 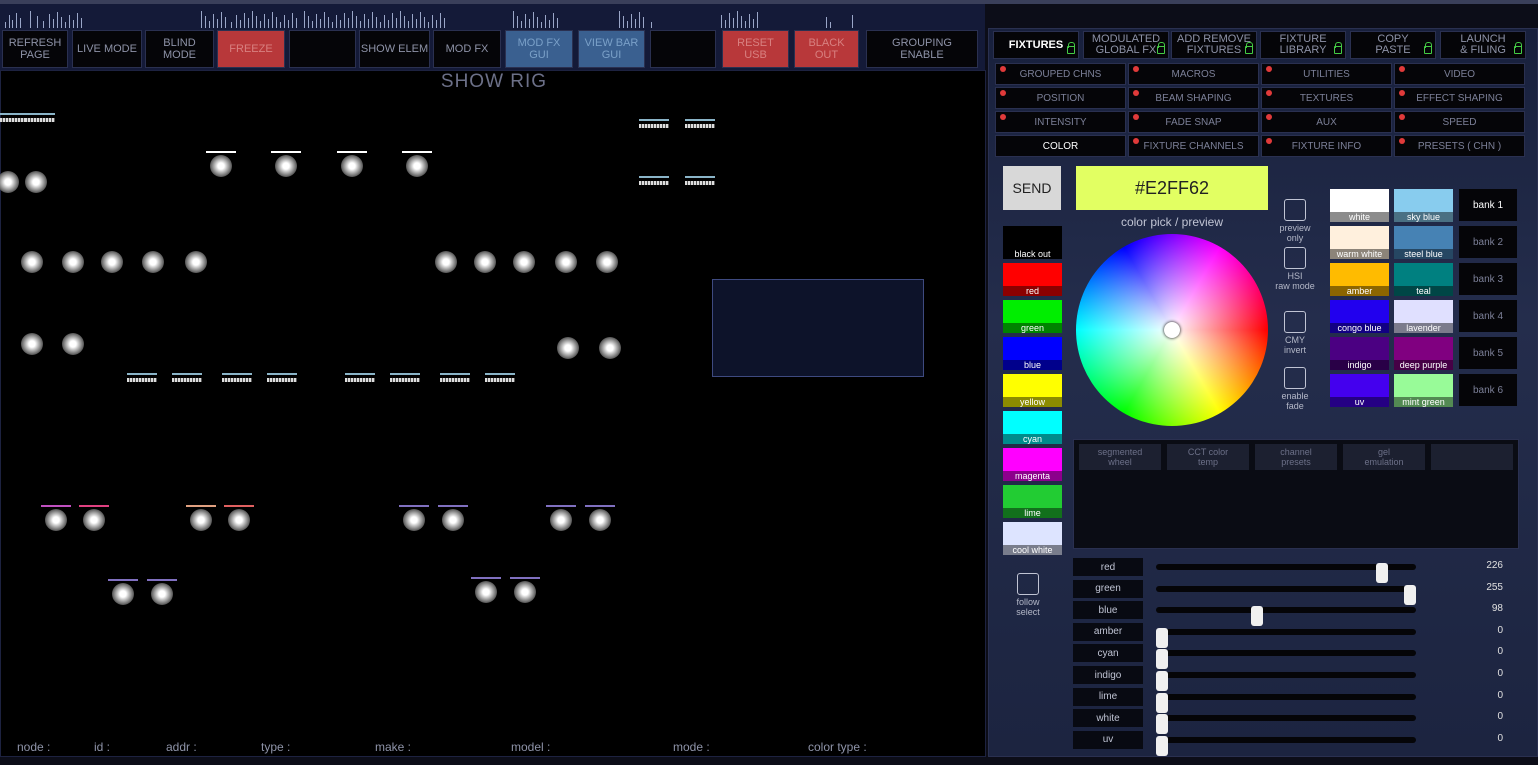 I want to click on bank-1: bank 1, so click(x=1488, y=205).